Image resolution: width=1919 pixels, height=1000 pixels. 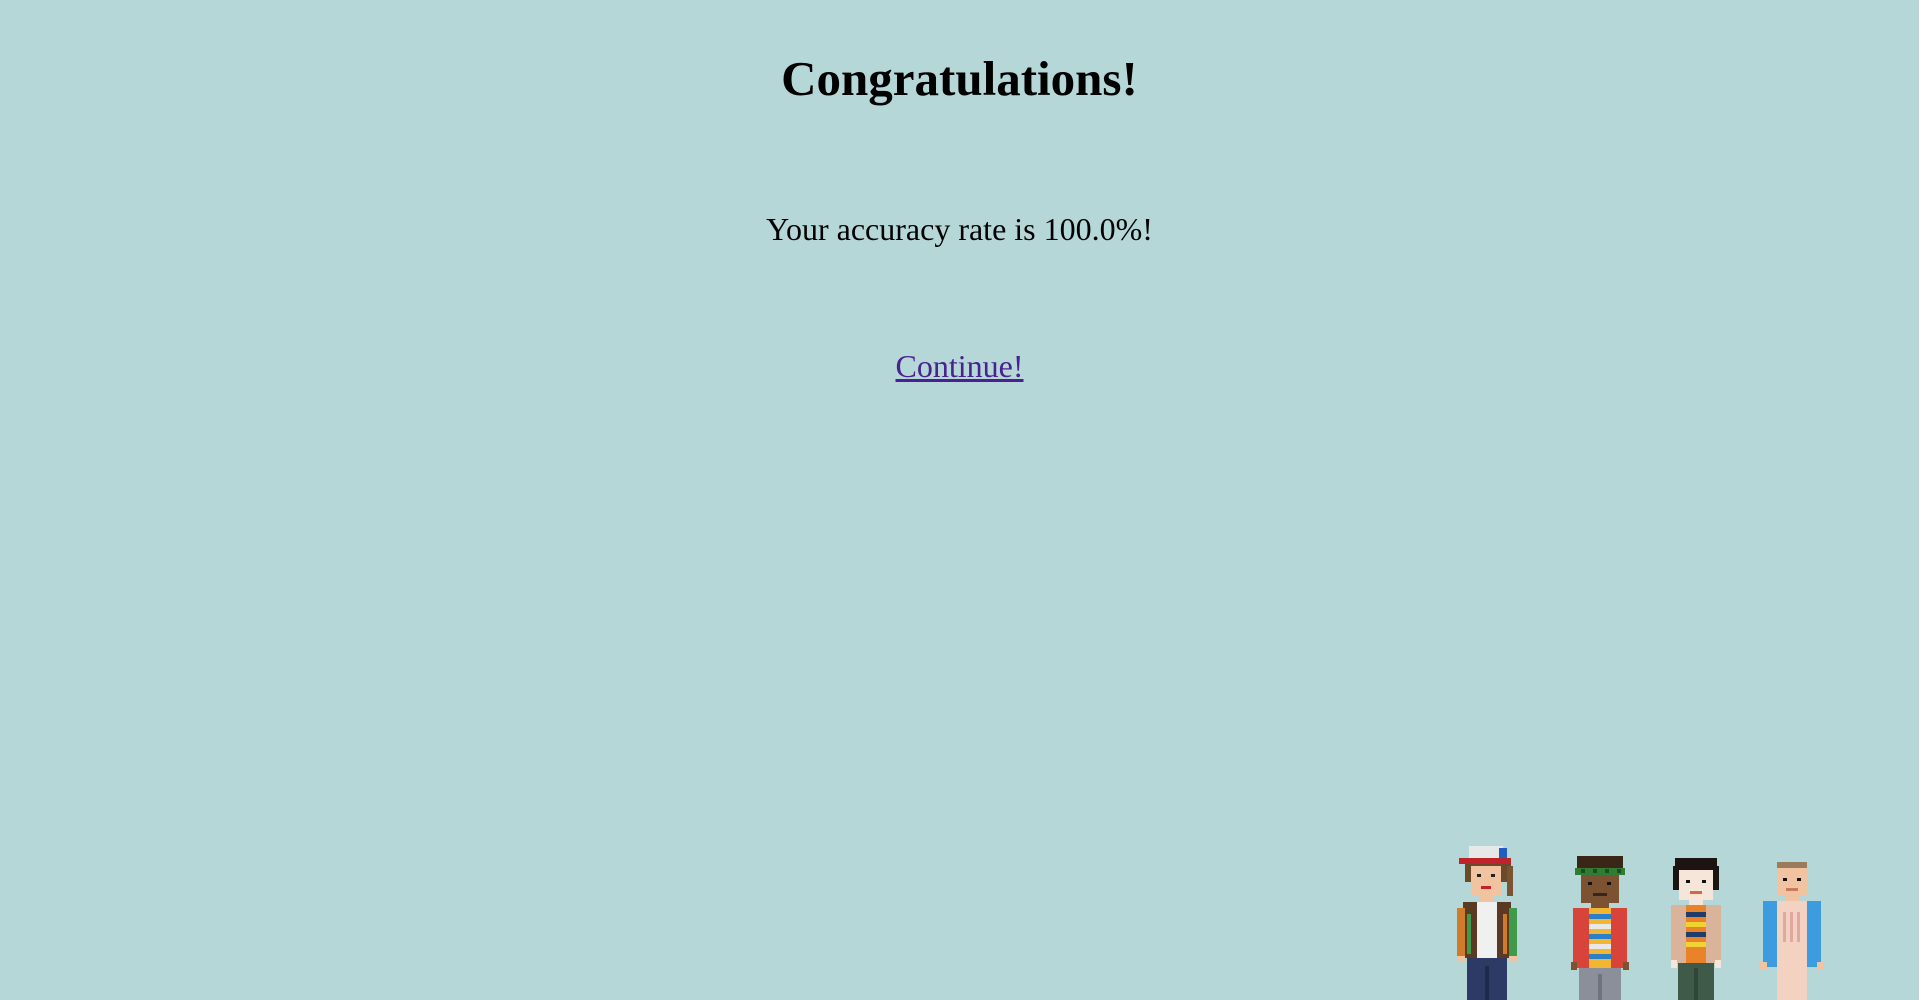 I want to click on continue-container: Continue!, so click(x=959, y=366).